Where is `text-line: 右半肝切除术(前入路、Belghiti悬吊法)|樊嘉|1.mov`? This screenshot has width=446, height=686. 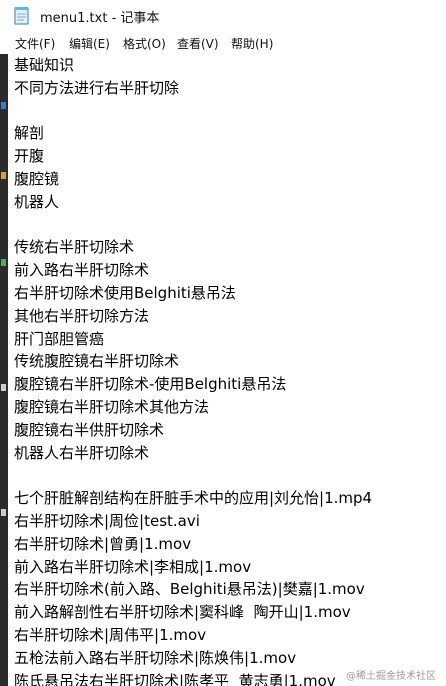
text-line: 右半肝切除术(前入路、Belghiti悬吊法)|樊嘉|1.mov is located at coordinates (189, 589).